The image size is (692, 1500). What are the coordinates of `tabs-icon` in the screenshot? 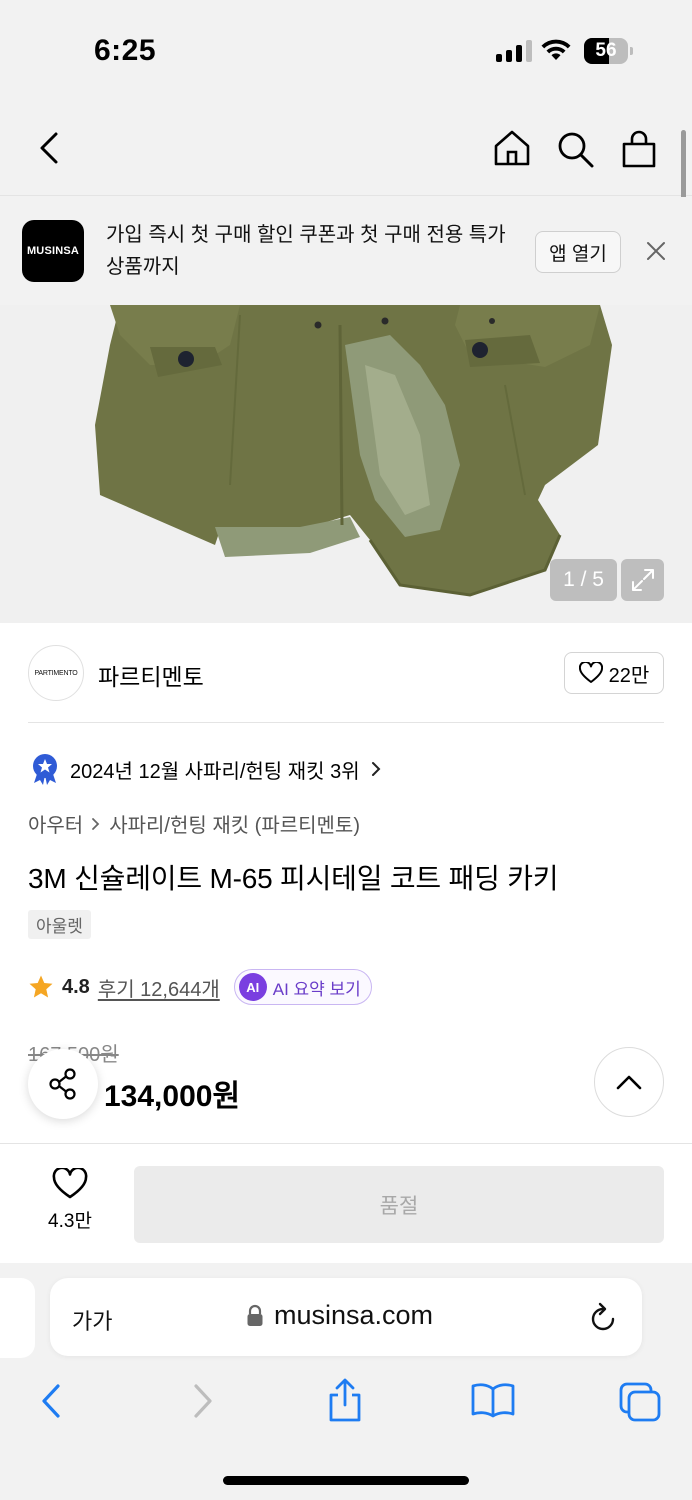 It's located at (640, 1402).